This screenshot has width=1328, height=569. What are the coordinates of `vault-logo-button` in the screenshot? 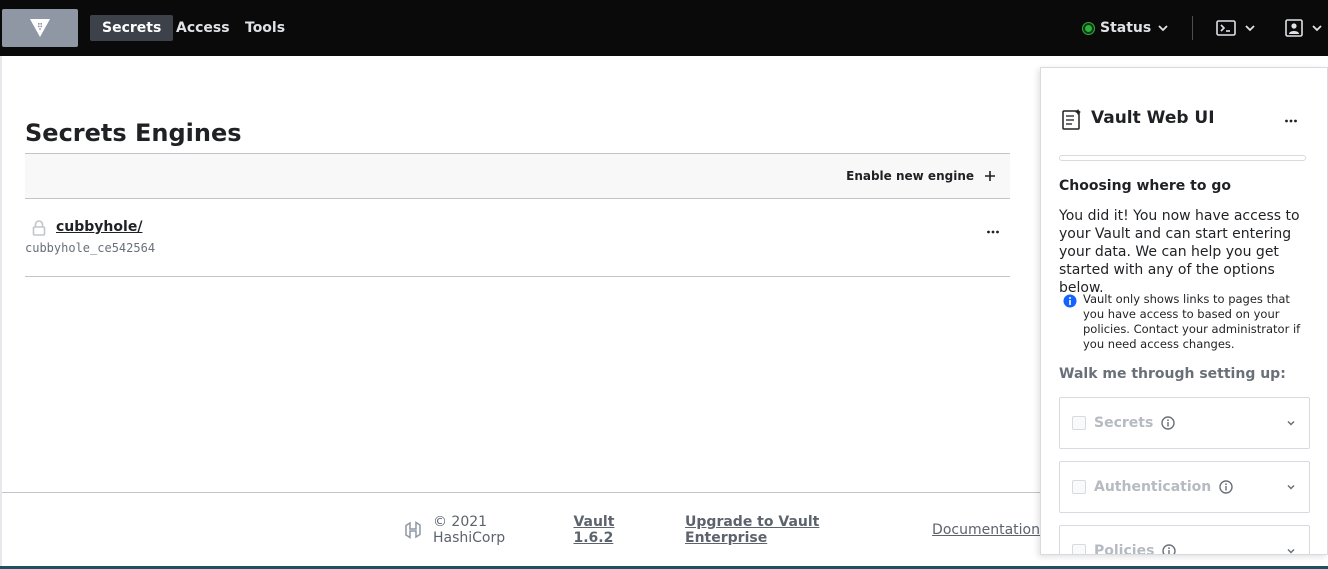 It's located at (40, 28).